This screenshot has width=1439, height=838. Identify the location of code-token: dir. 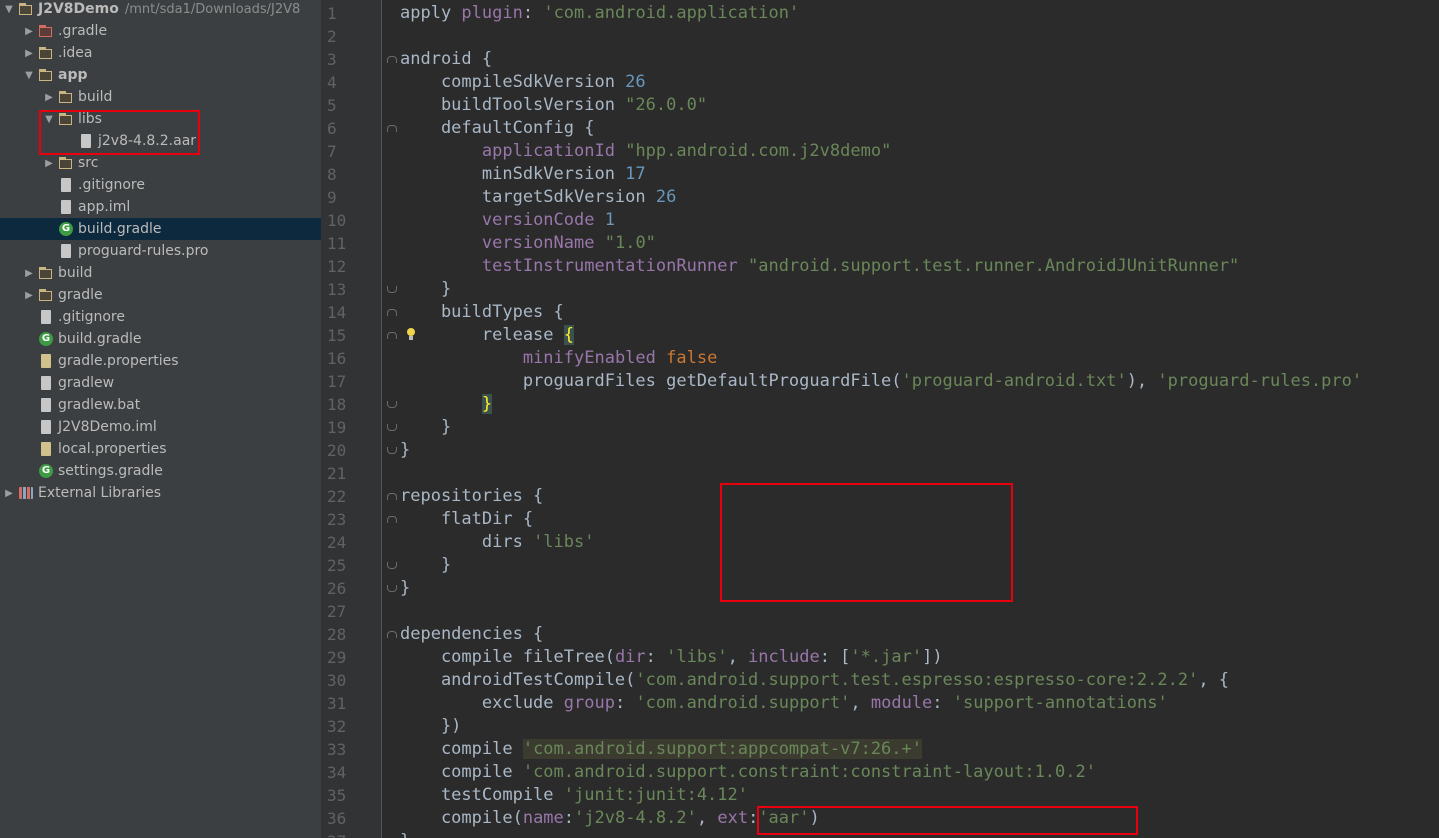
(630, 657).